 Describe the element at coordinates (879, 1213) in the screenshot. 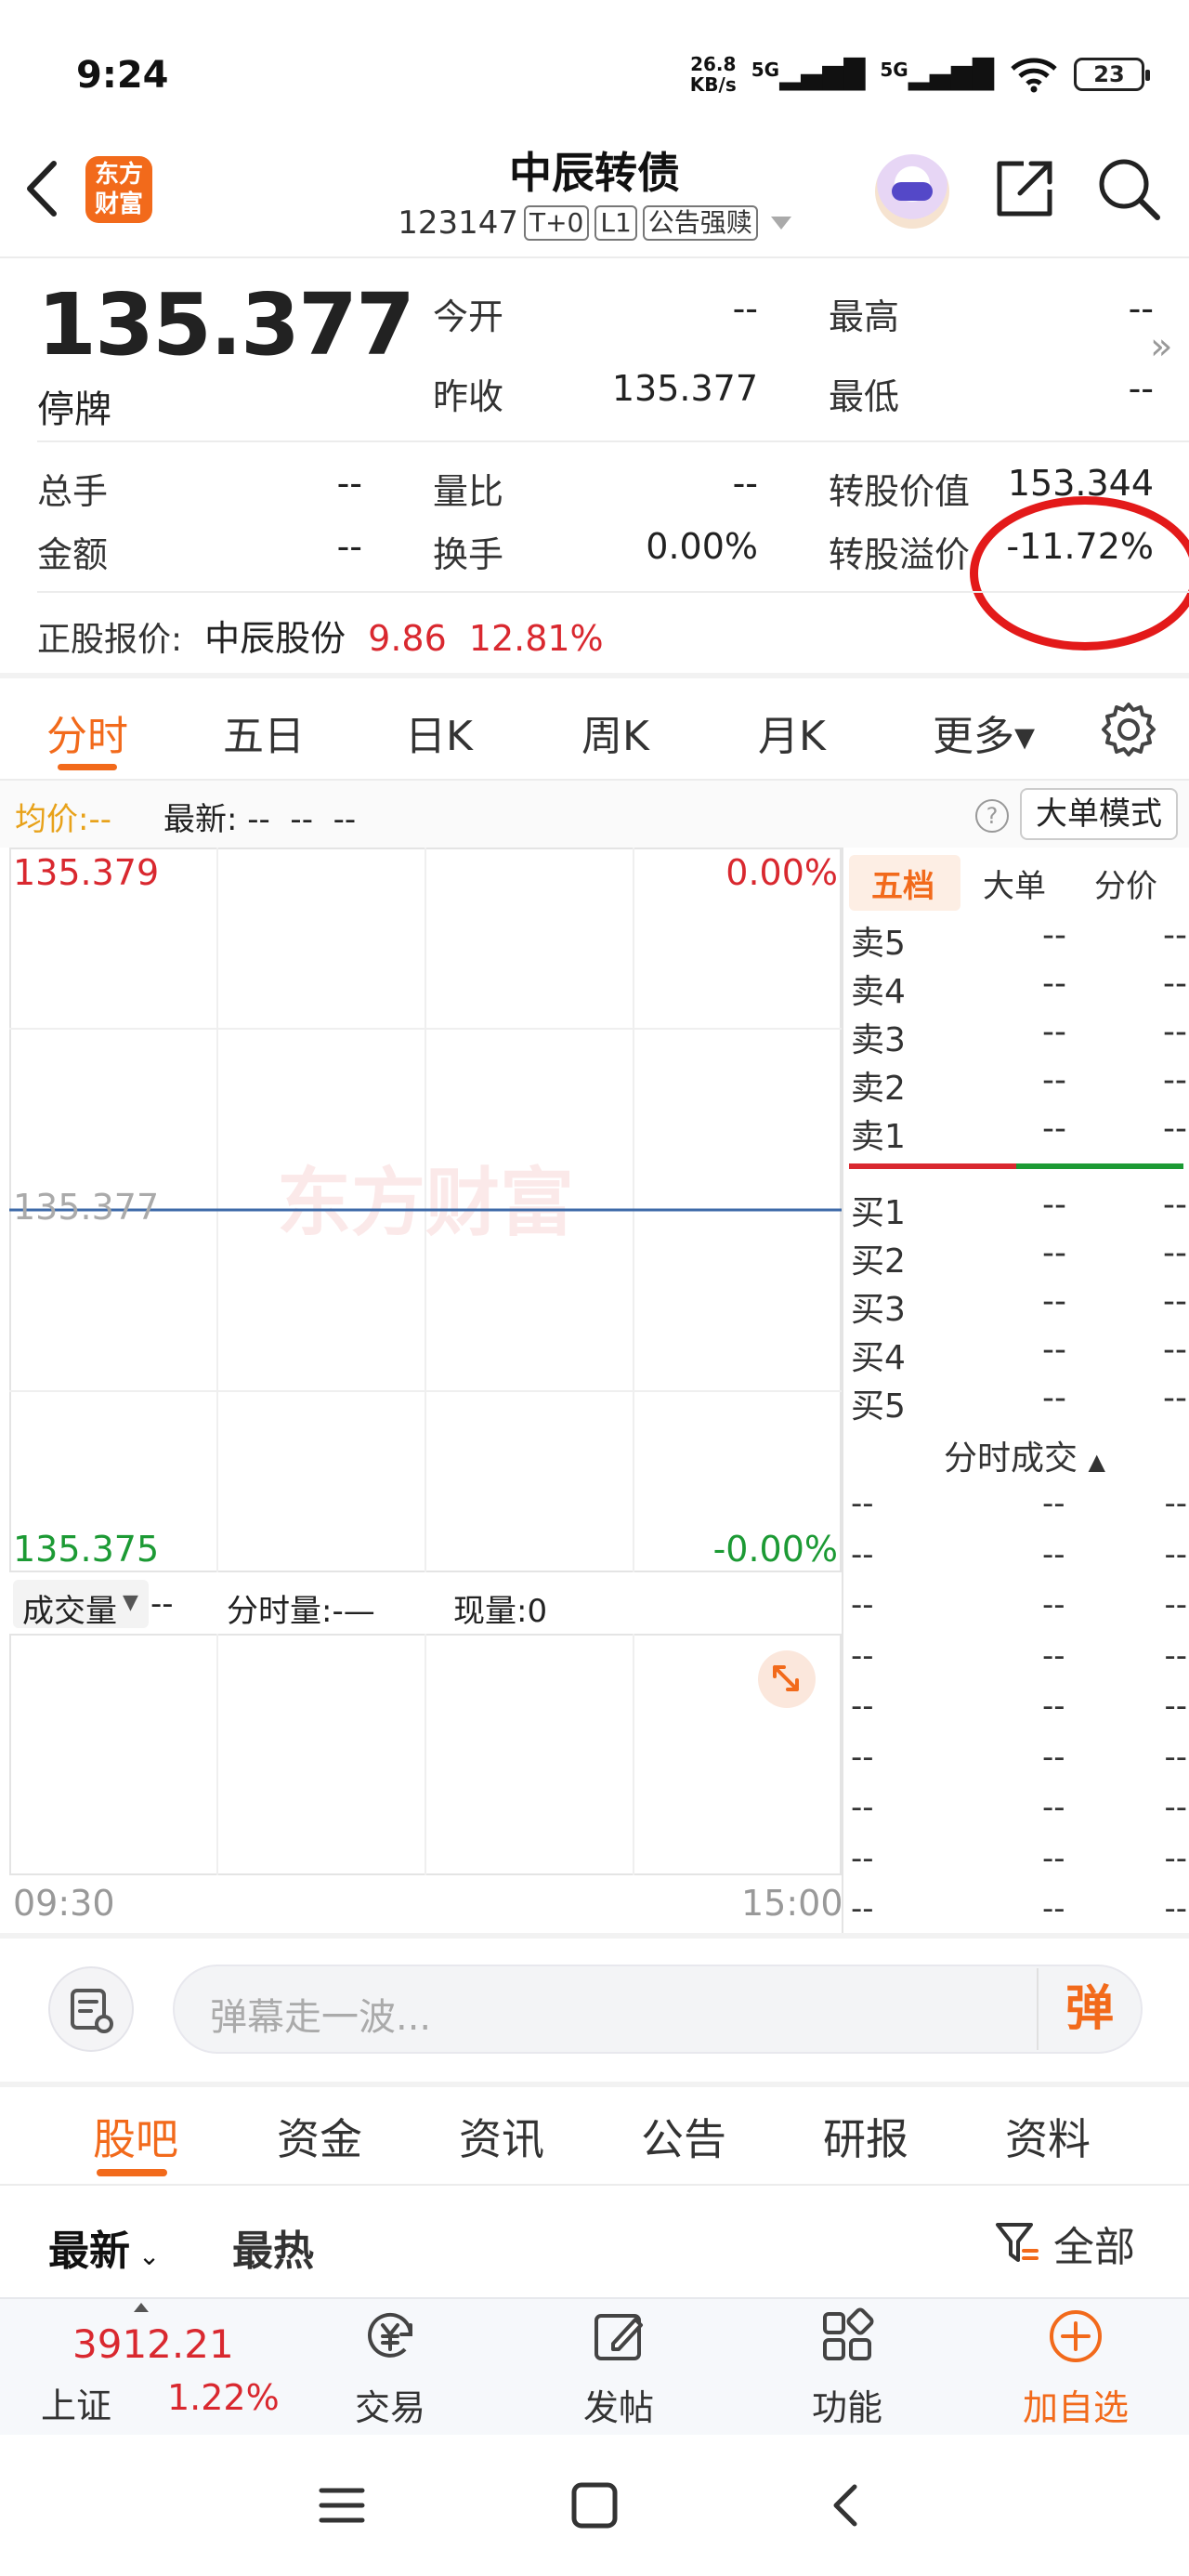

I see `bid-level-label: 买1` at that location.